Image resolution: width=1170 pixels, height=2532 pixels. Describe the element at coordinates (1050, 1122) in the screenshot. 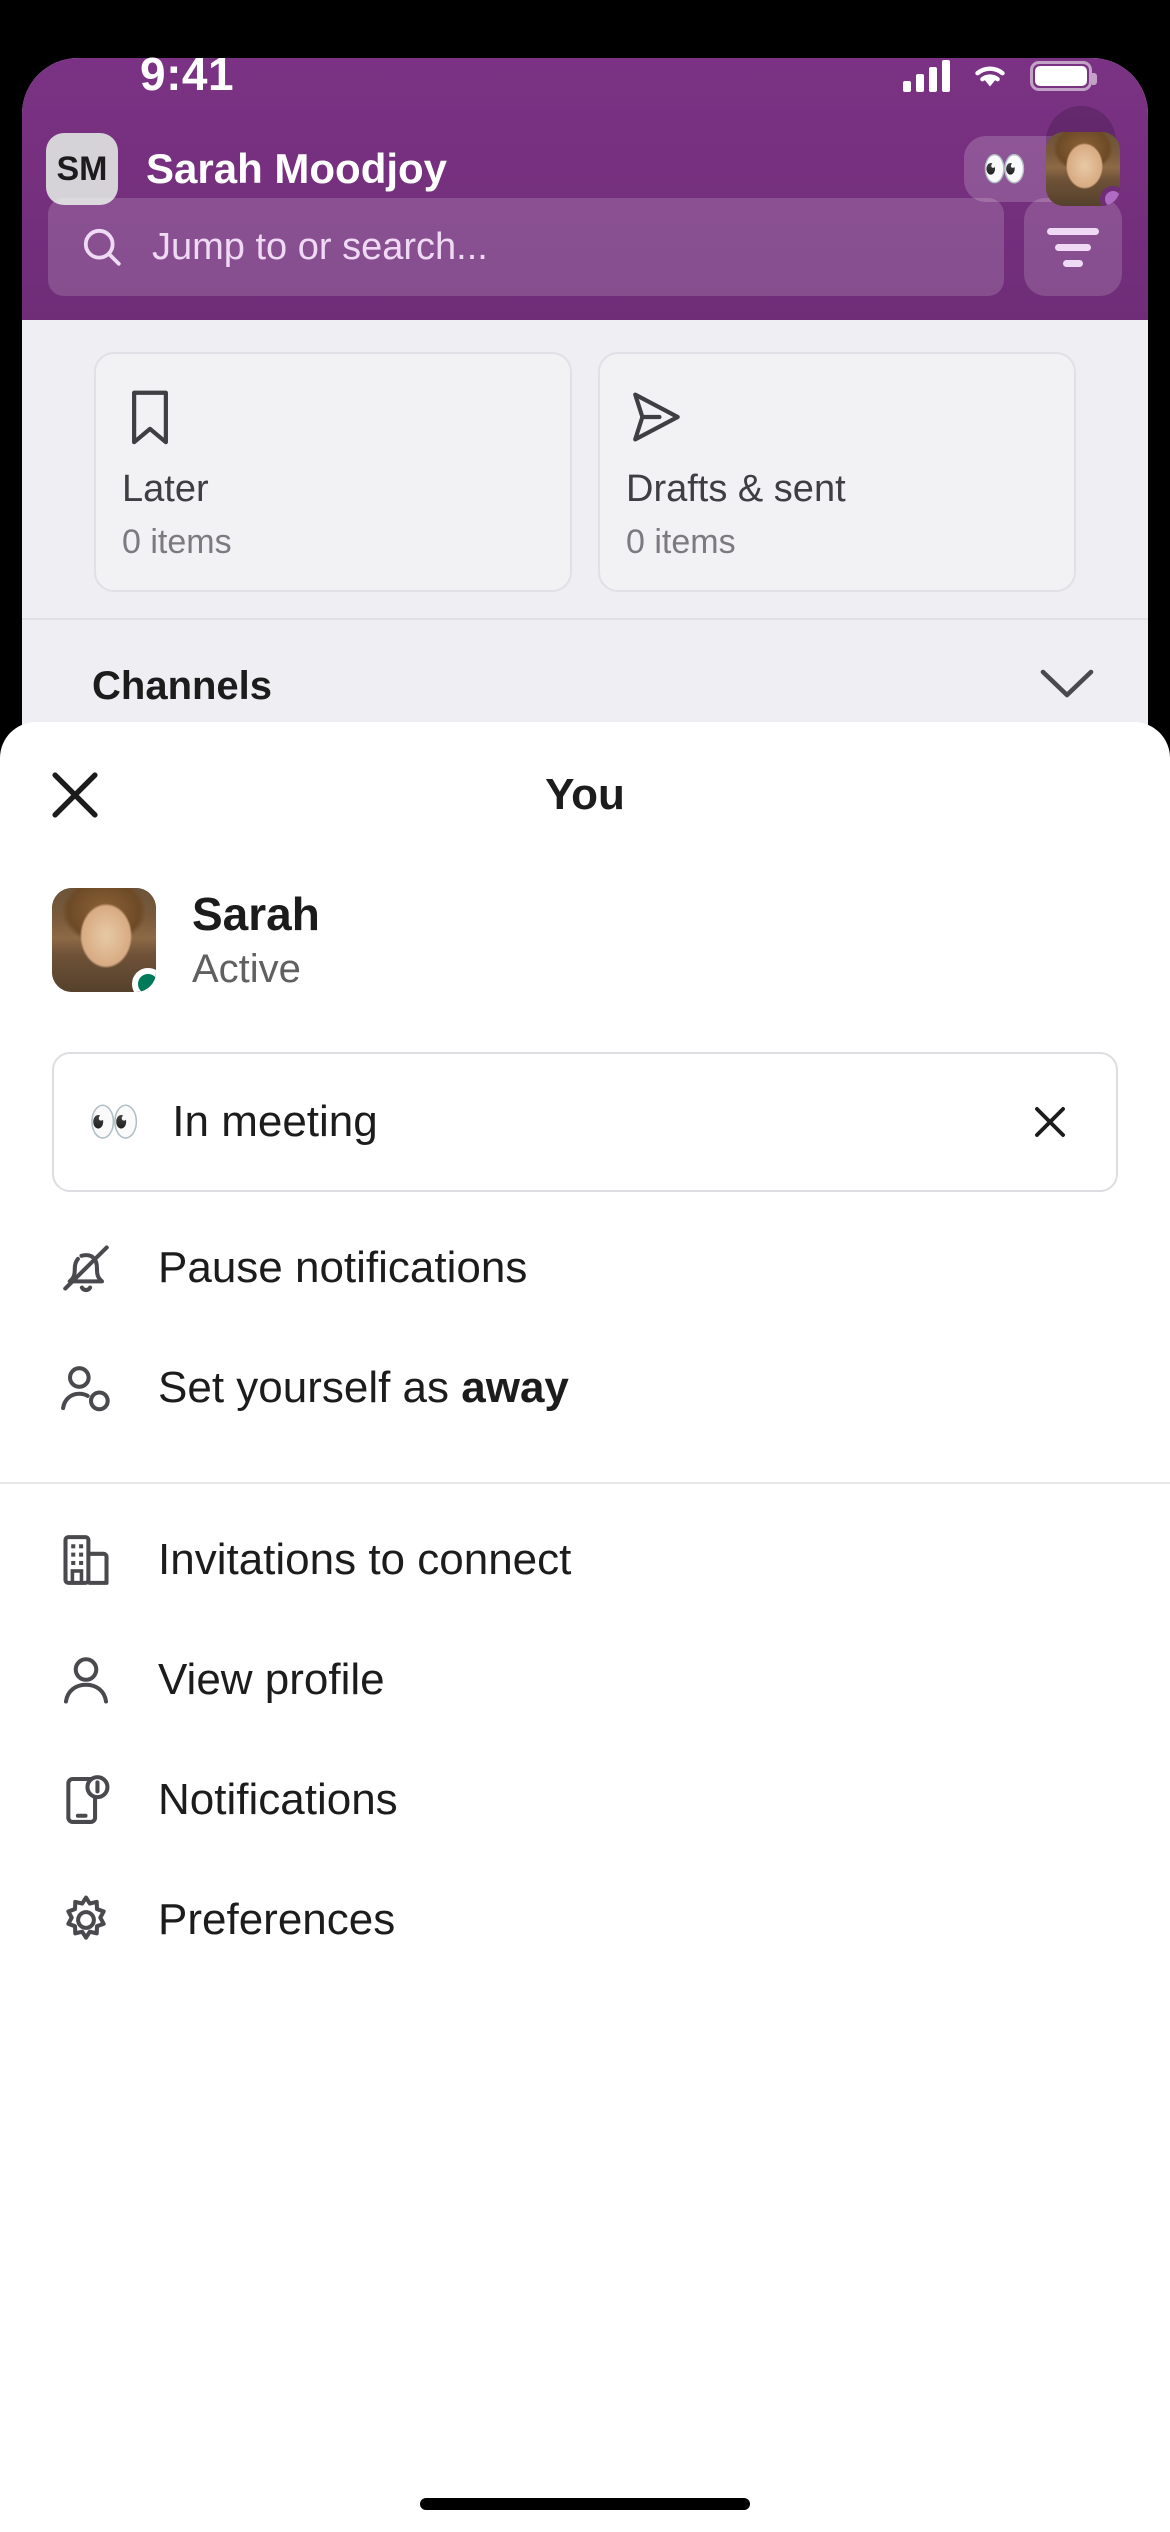

I see `clear-status-button` at that location.